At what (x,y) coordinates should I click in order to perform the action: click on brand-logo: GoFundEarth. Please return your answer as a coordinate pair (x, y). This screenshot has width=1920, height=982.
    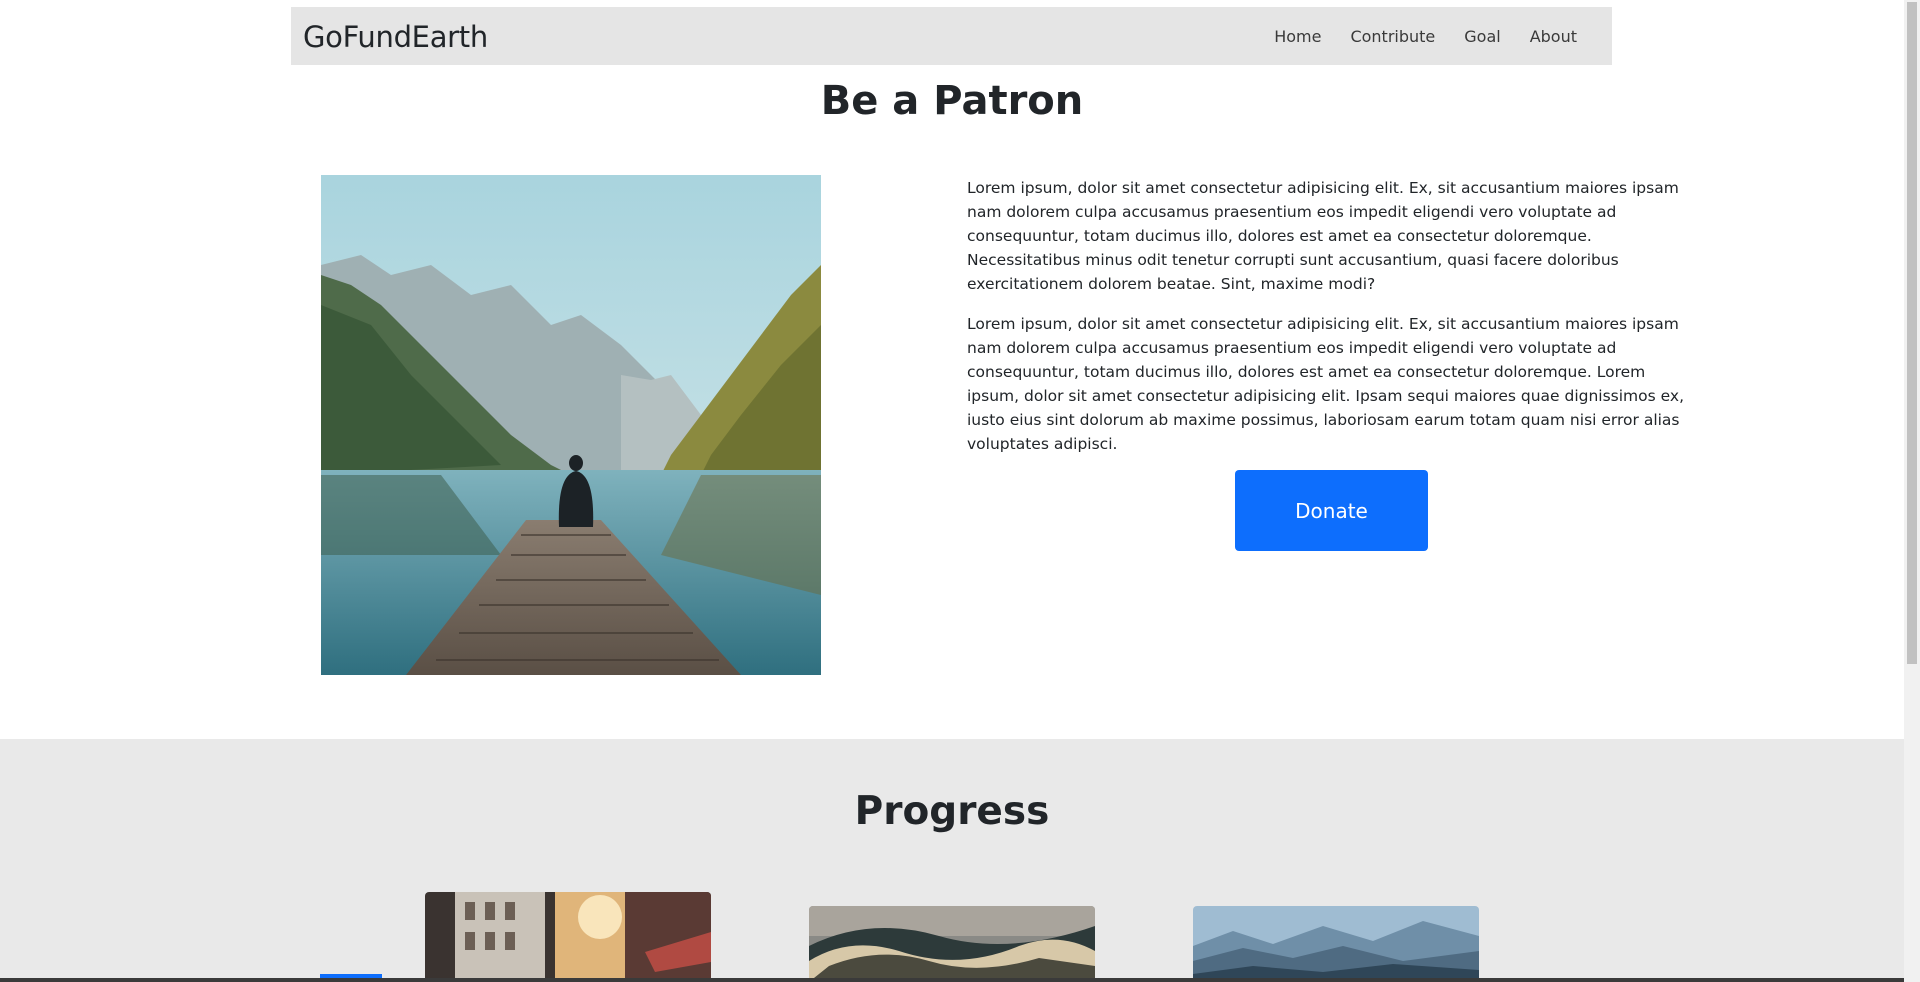
    Looking at the image, I should click on (395, 37).